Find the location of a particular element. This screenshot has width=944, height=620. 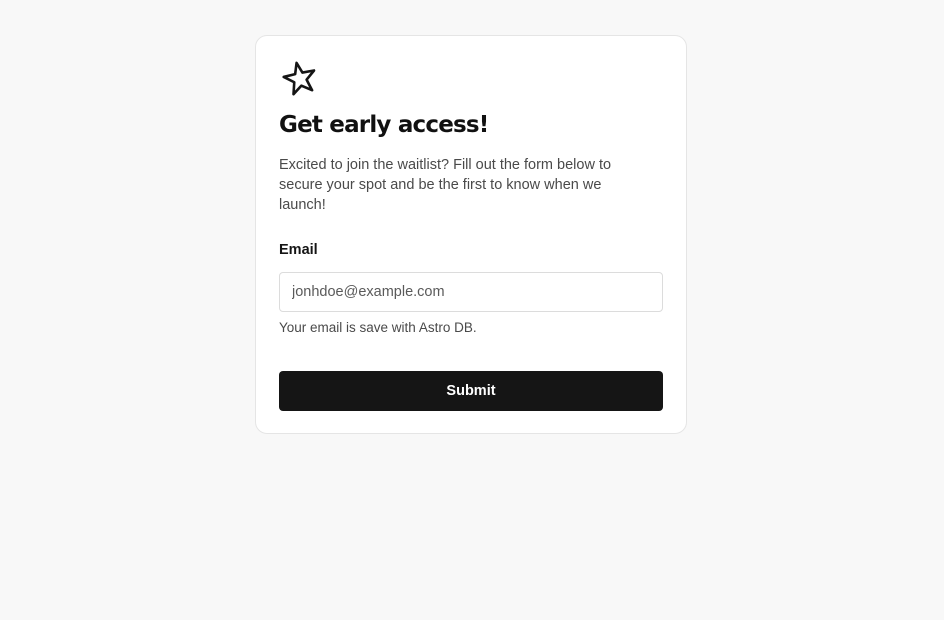

submit-button: Submit is located at coordinates (471, 391).